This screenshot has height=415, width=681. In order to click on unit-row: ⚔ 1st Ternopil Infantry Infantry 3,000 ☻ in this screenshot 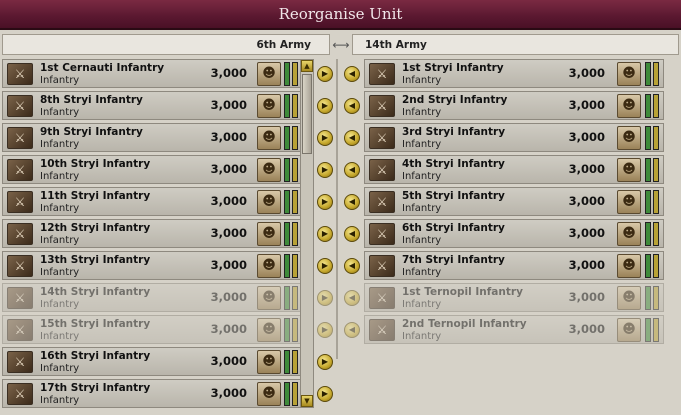, I will do `click(514, 297)`.